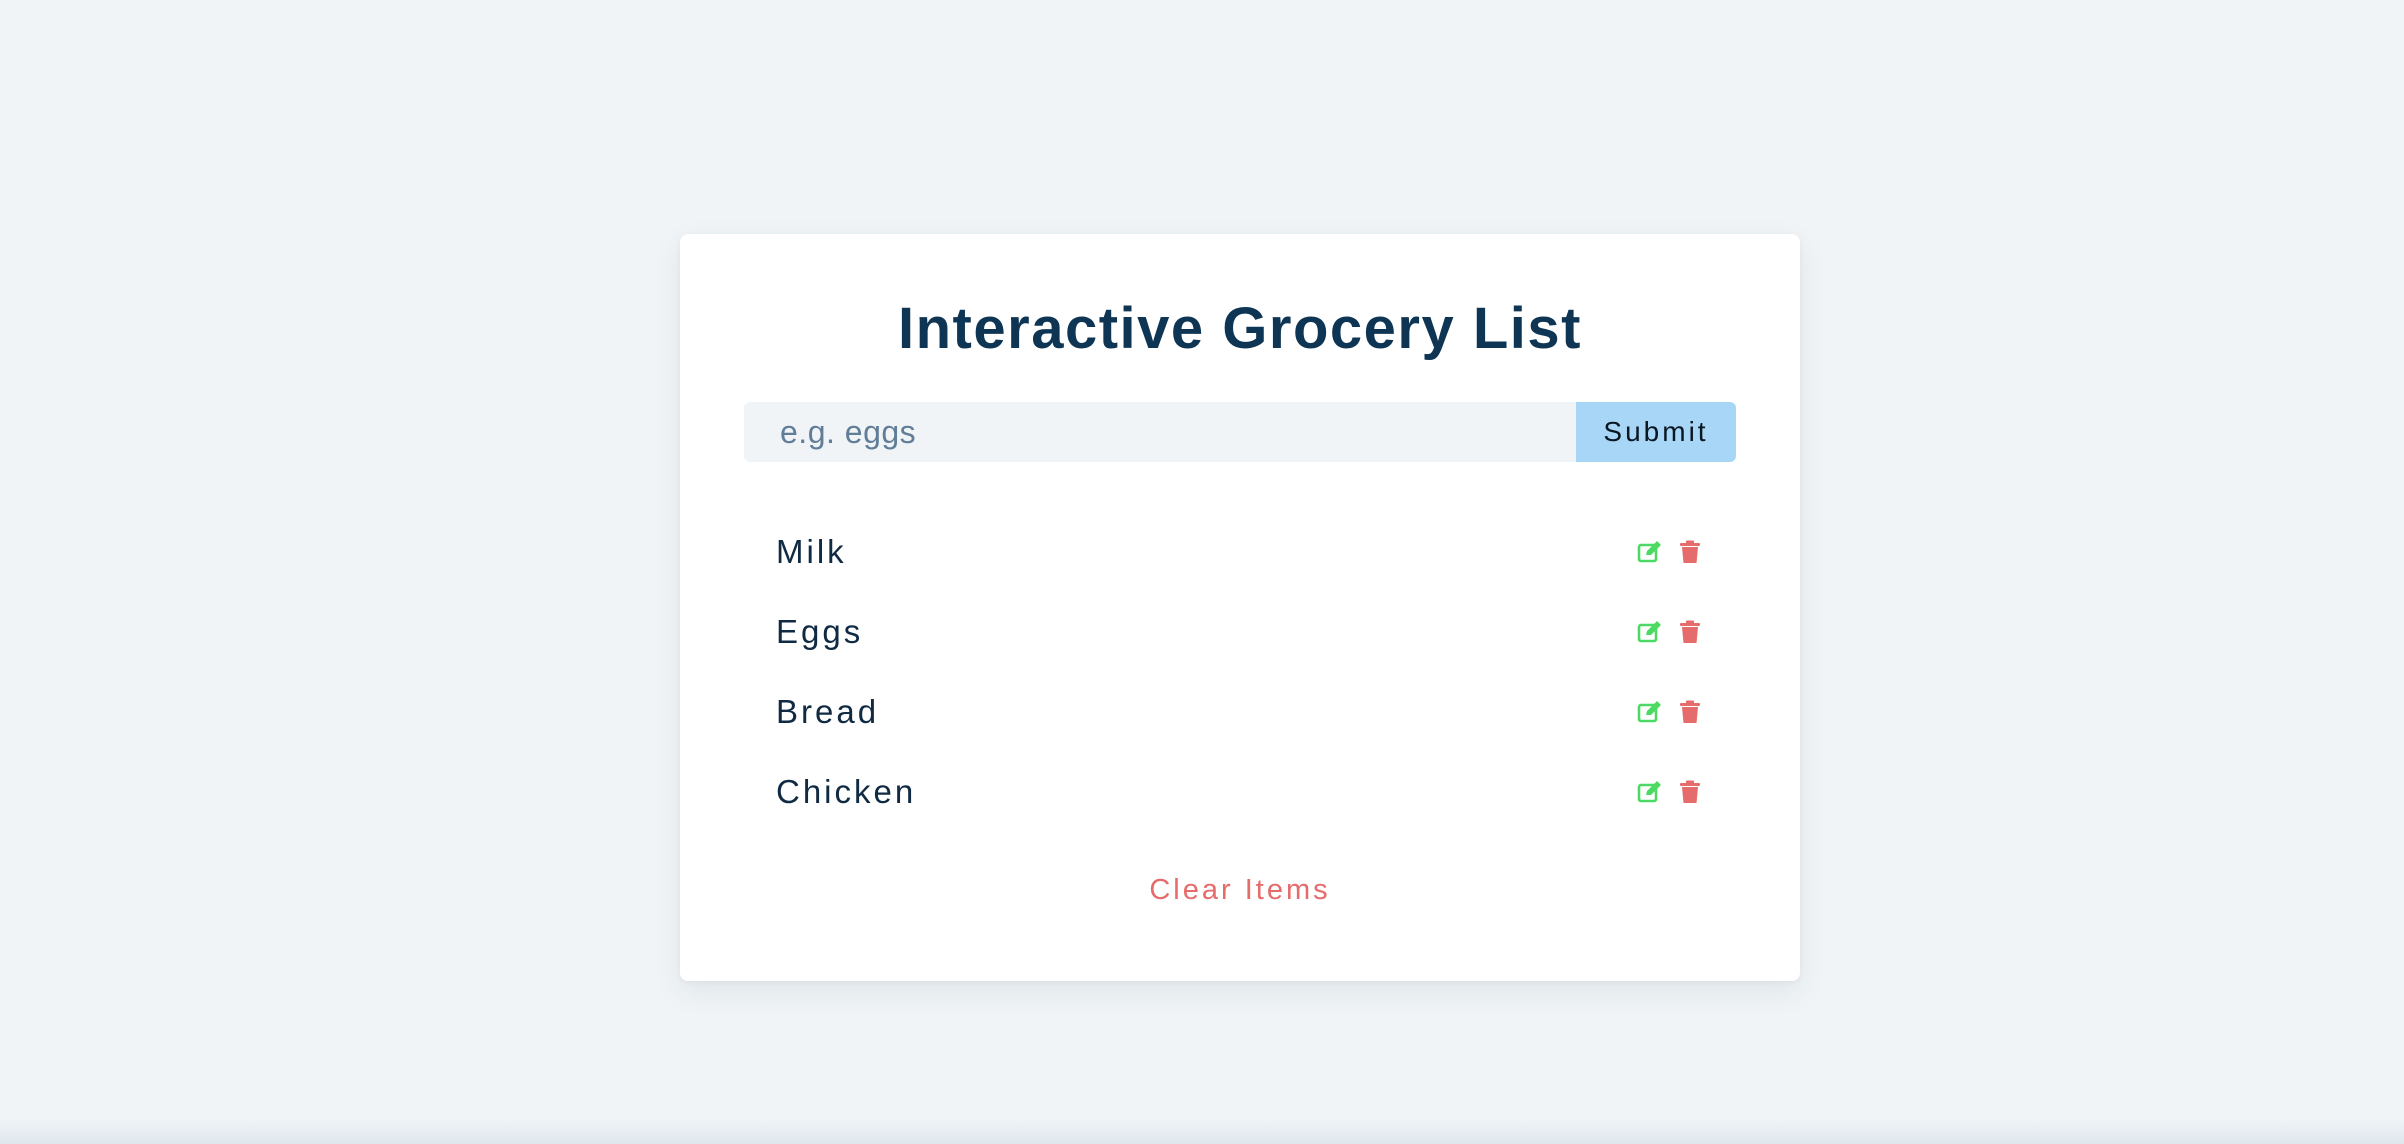 This screenshot has height=1144, width=2404. What do you see at coordinates (1656, 432) in the screenshot?
I see `submit-button: Submit` at bounding box center [1656, 432].